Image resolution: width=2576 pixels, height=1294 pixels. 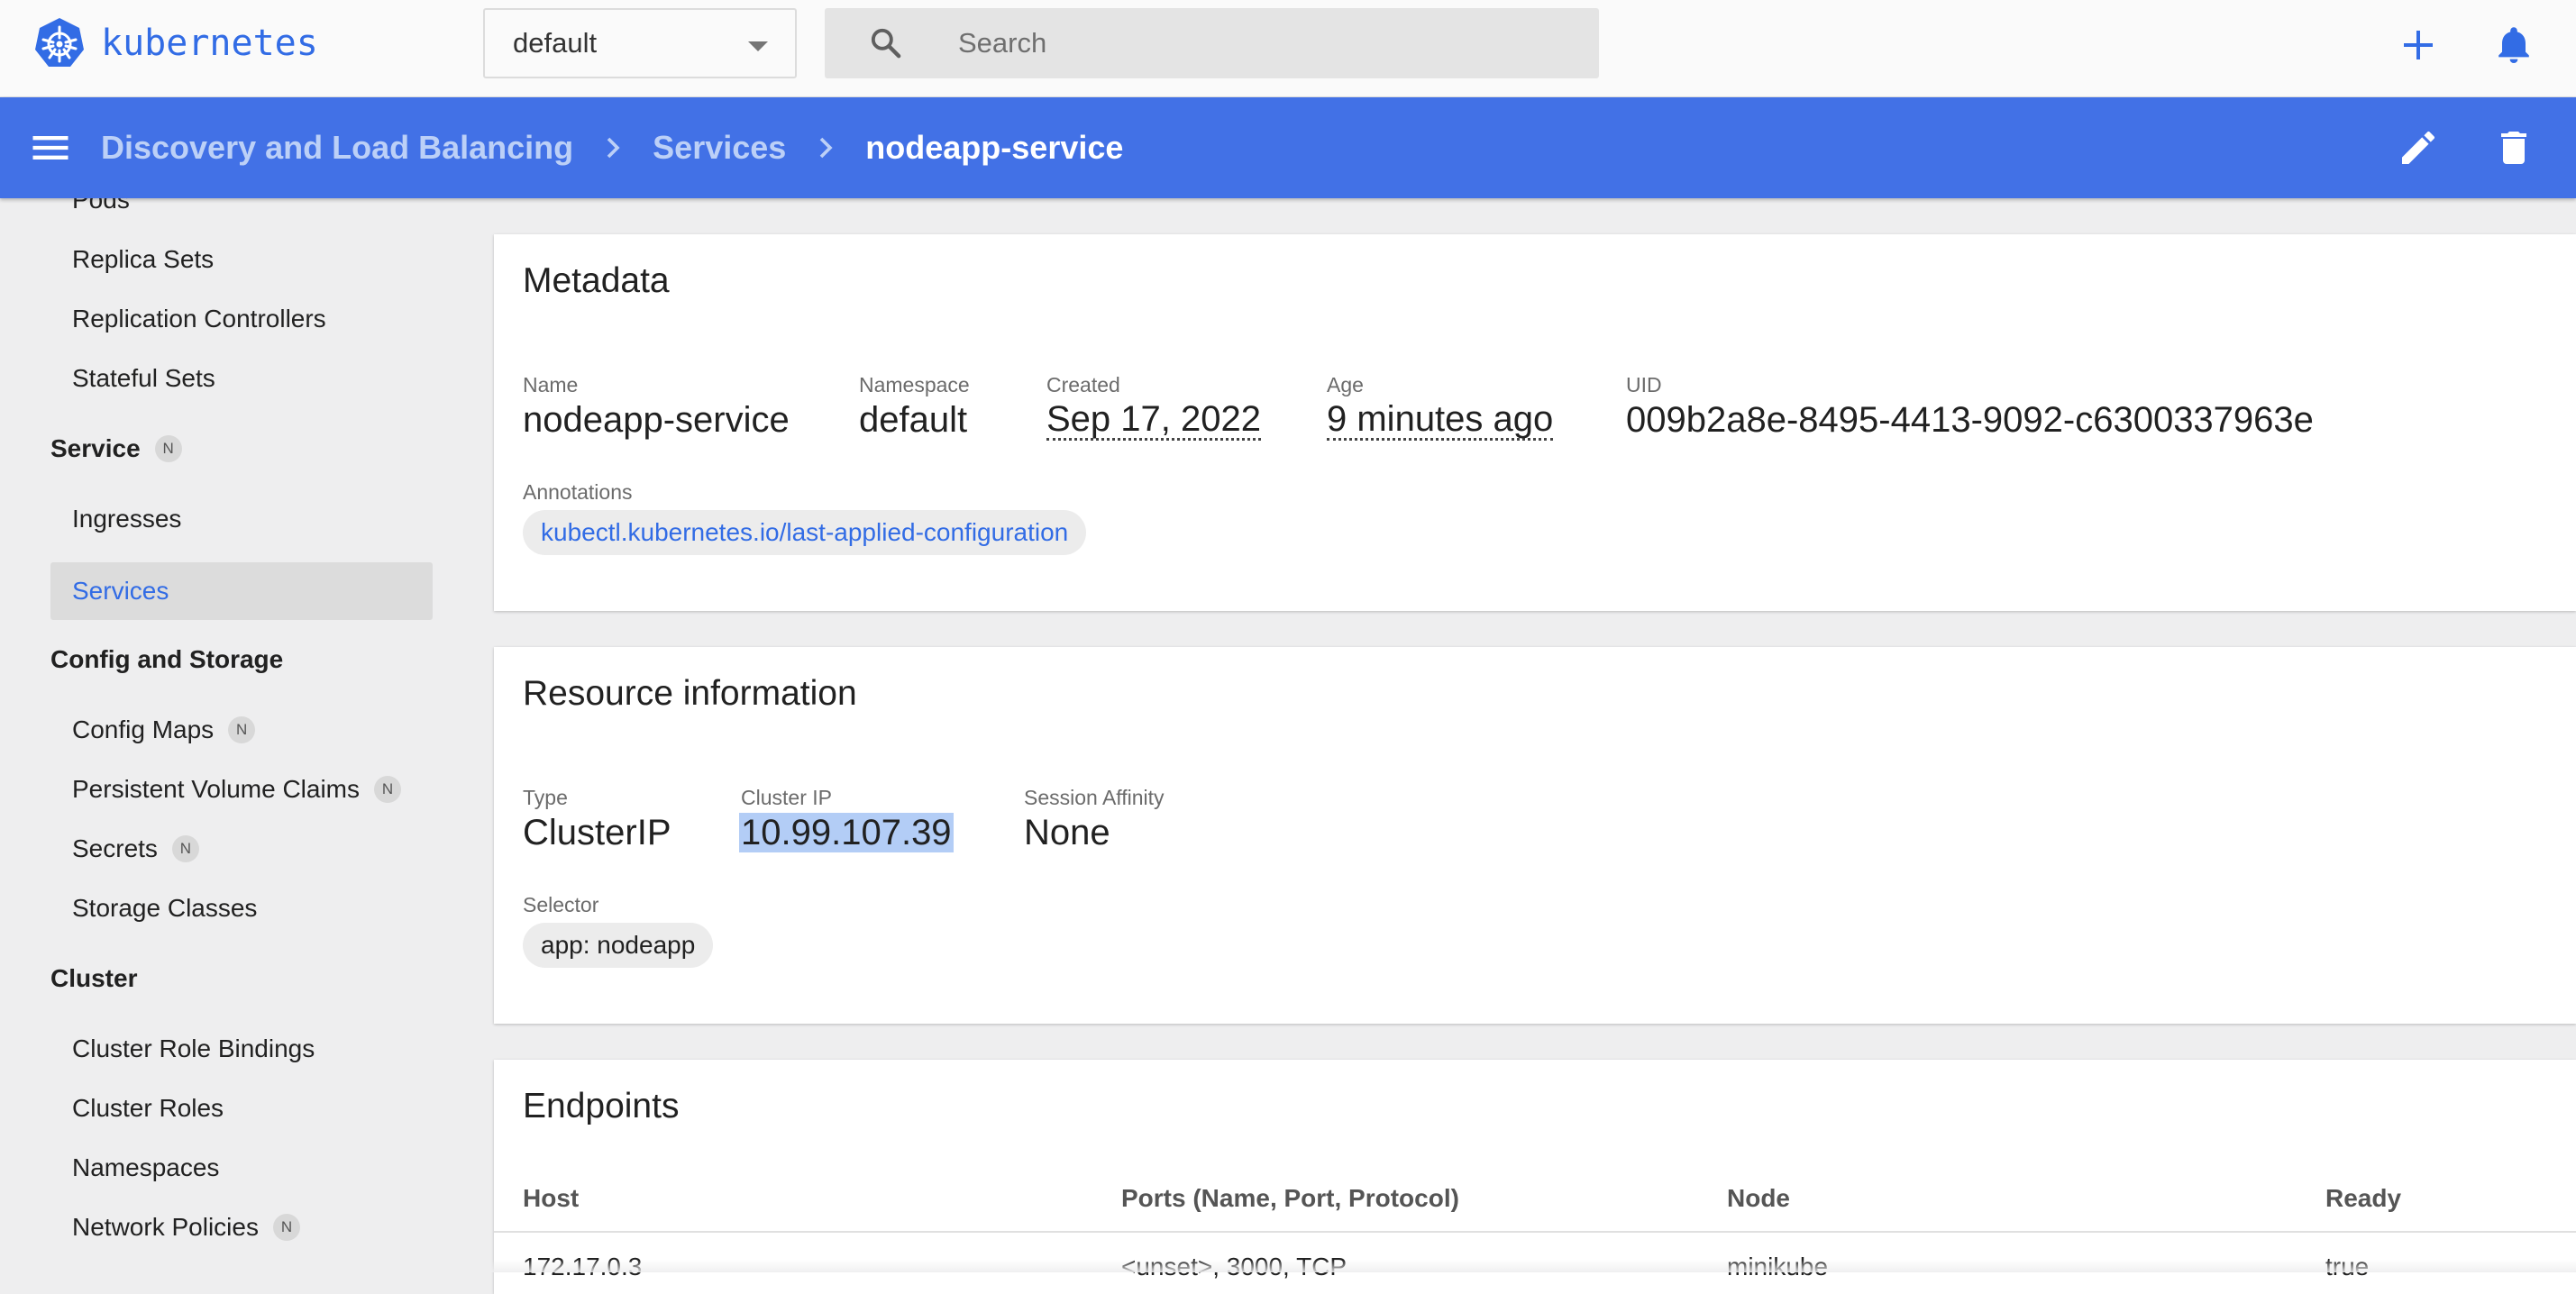 What do you see at coordinates (241, 1168) in the screenshot?
I see `sidebar-item-namespaces: Namespaces` at bounding box center [241, 1168].